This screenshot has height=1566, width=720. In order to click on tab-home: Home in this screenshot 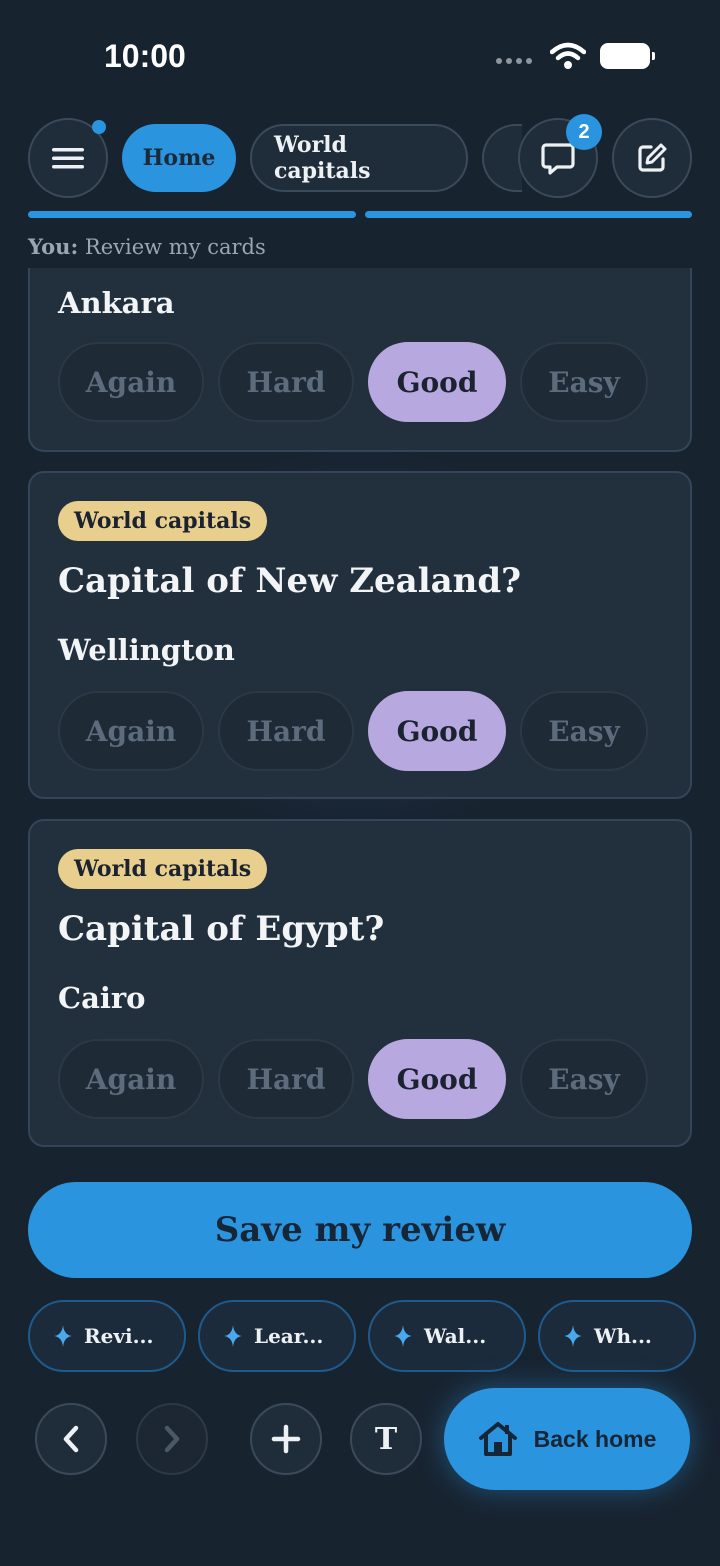, I will do `click(179, 158)`.